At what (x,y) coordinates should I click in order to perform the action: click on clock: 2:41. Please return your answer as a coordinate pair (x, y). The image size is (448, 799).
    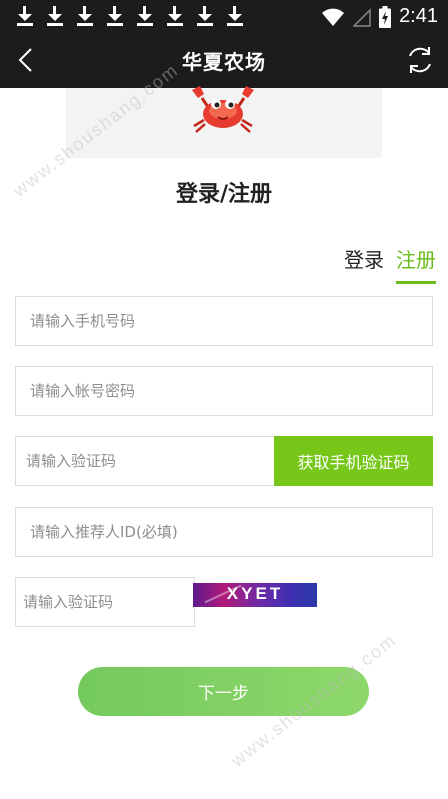
    Looking at the image, I should click on (418, 16).